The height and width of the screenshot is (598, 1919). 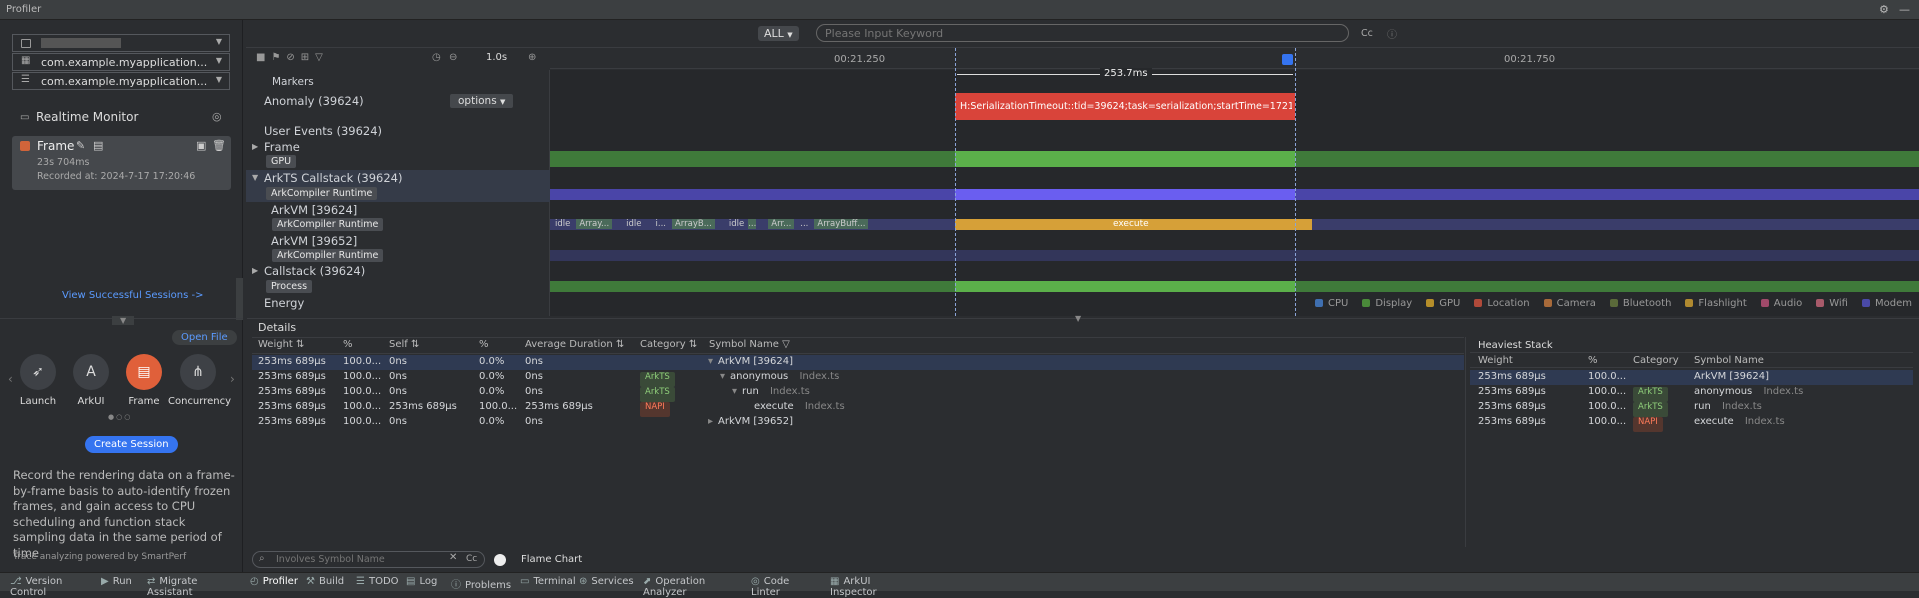 What do you see at coordinates (1331, 303) in the screenshot?
I see `legend-item: CPU` at bounding box center [1331, 303].